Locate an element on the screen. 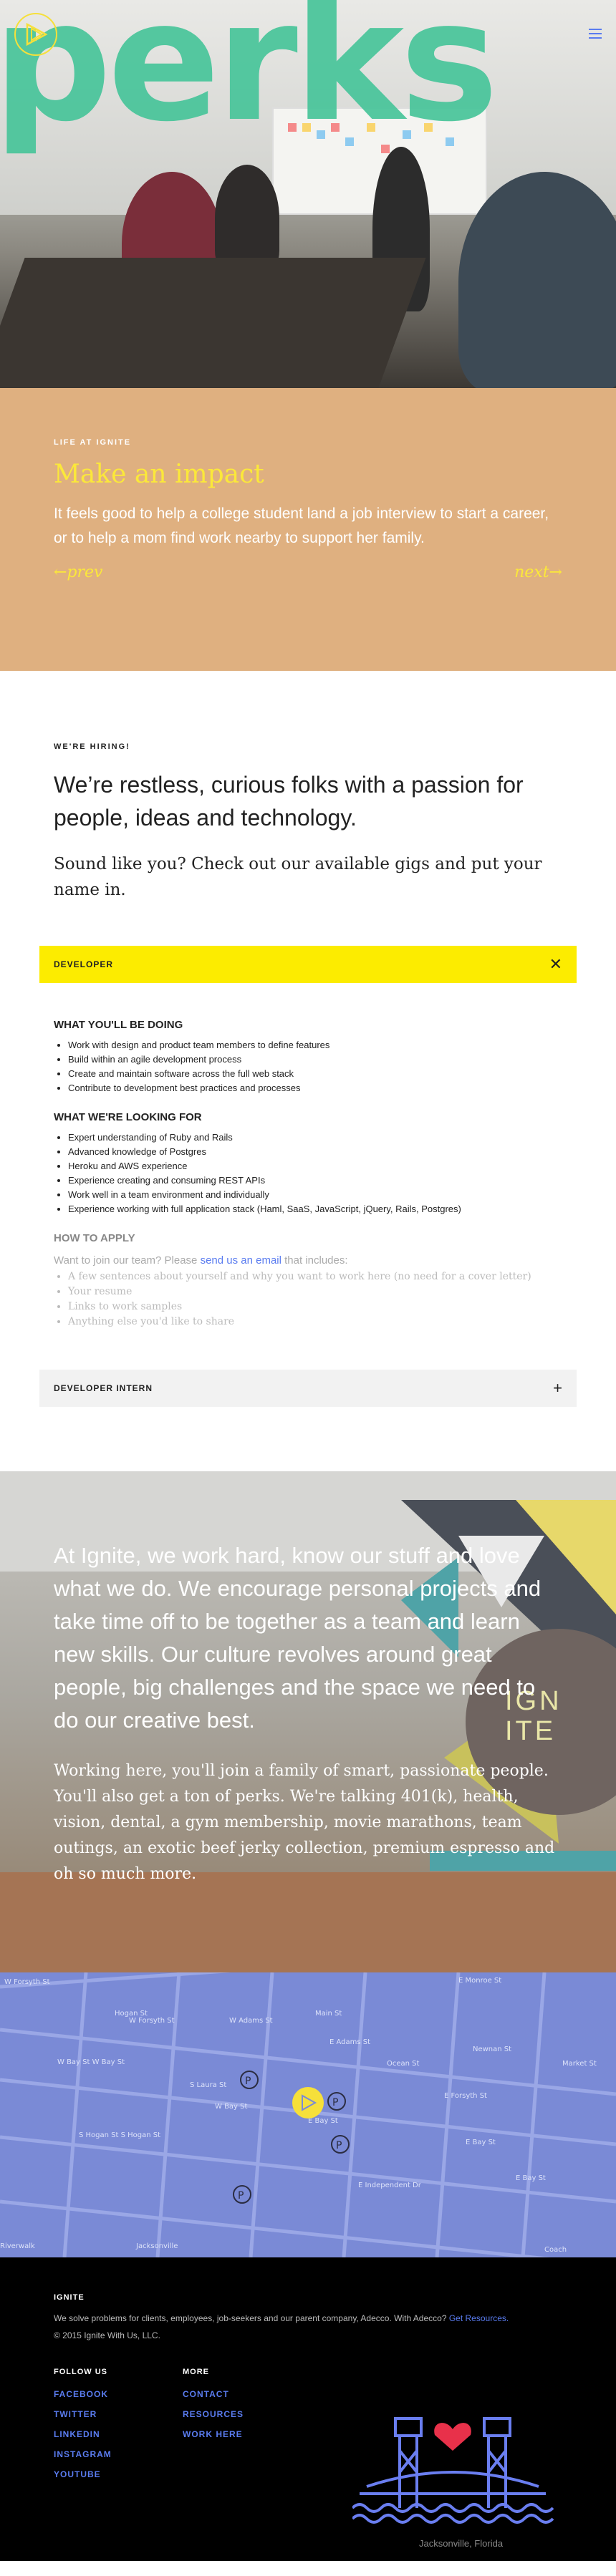 The width and height of the screenshot is (616, 2576). street-label: W Adams St is located at coordinates (251, 2021).